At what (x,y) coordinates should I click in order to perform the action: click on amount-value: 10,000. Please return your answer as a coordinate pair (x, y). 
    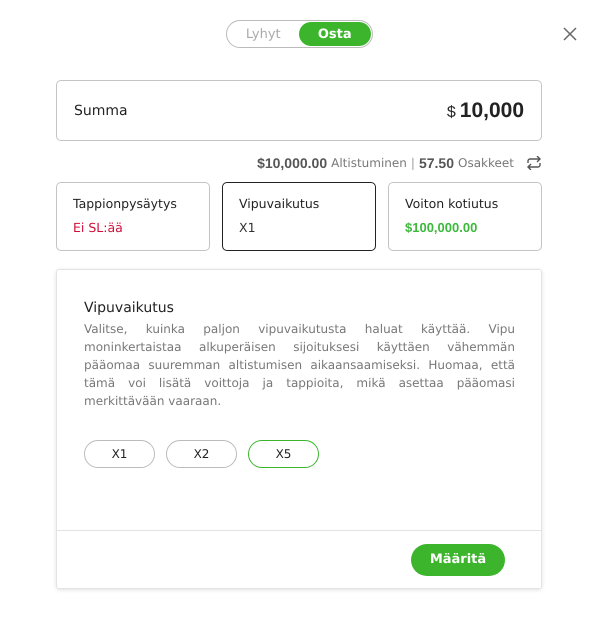
    Looking at the image, I should click on (492, 110).